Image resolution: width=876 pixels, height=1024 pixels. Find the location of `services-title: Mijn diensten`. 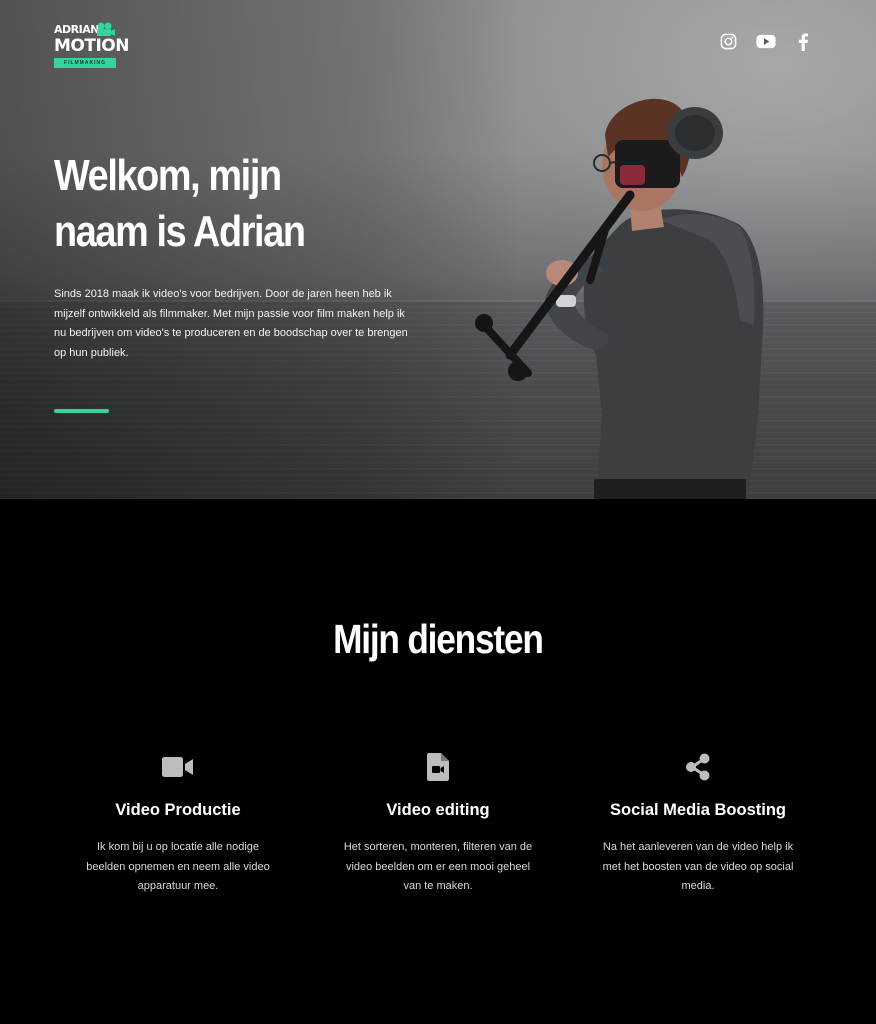

services-title: Mijn diensten is located at coordinates (438, 639).